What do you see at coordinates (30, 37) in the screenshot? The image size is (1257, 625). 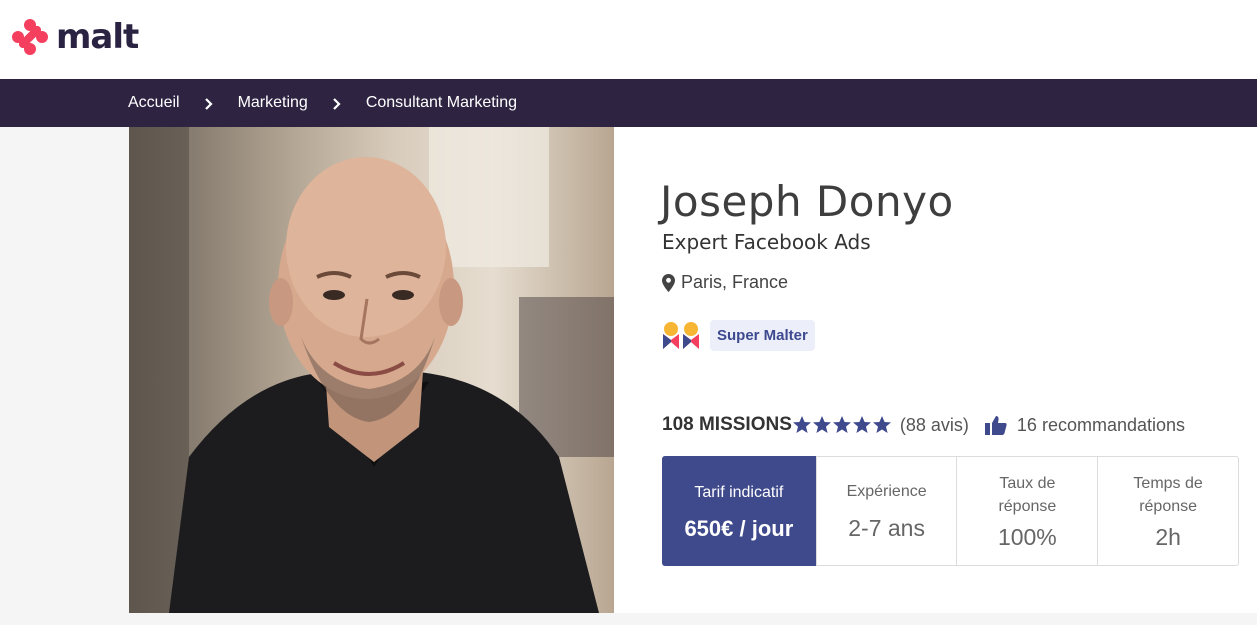 I see `malt-logo-icon` at bounding box center [30, 37].